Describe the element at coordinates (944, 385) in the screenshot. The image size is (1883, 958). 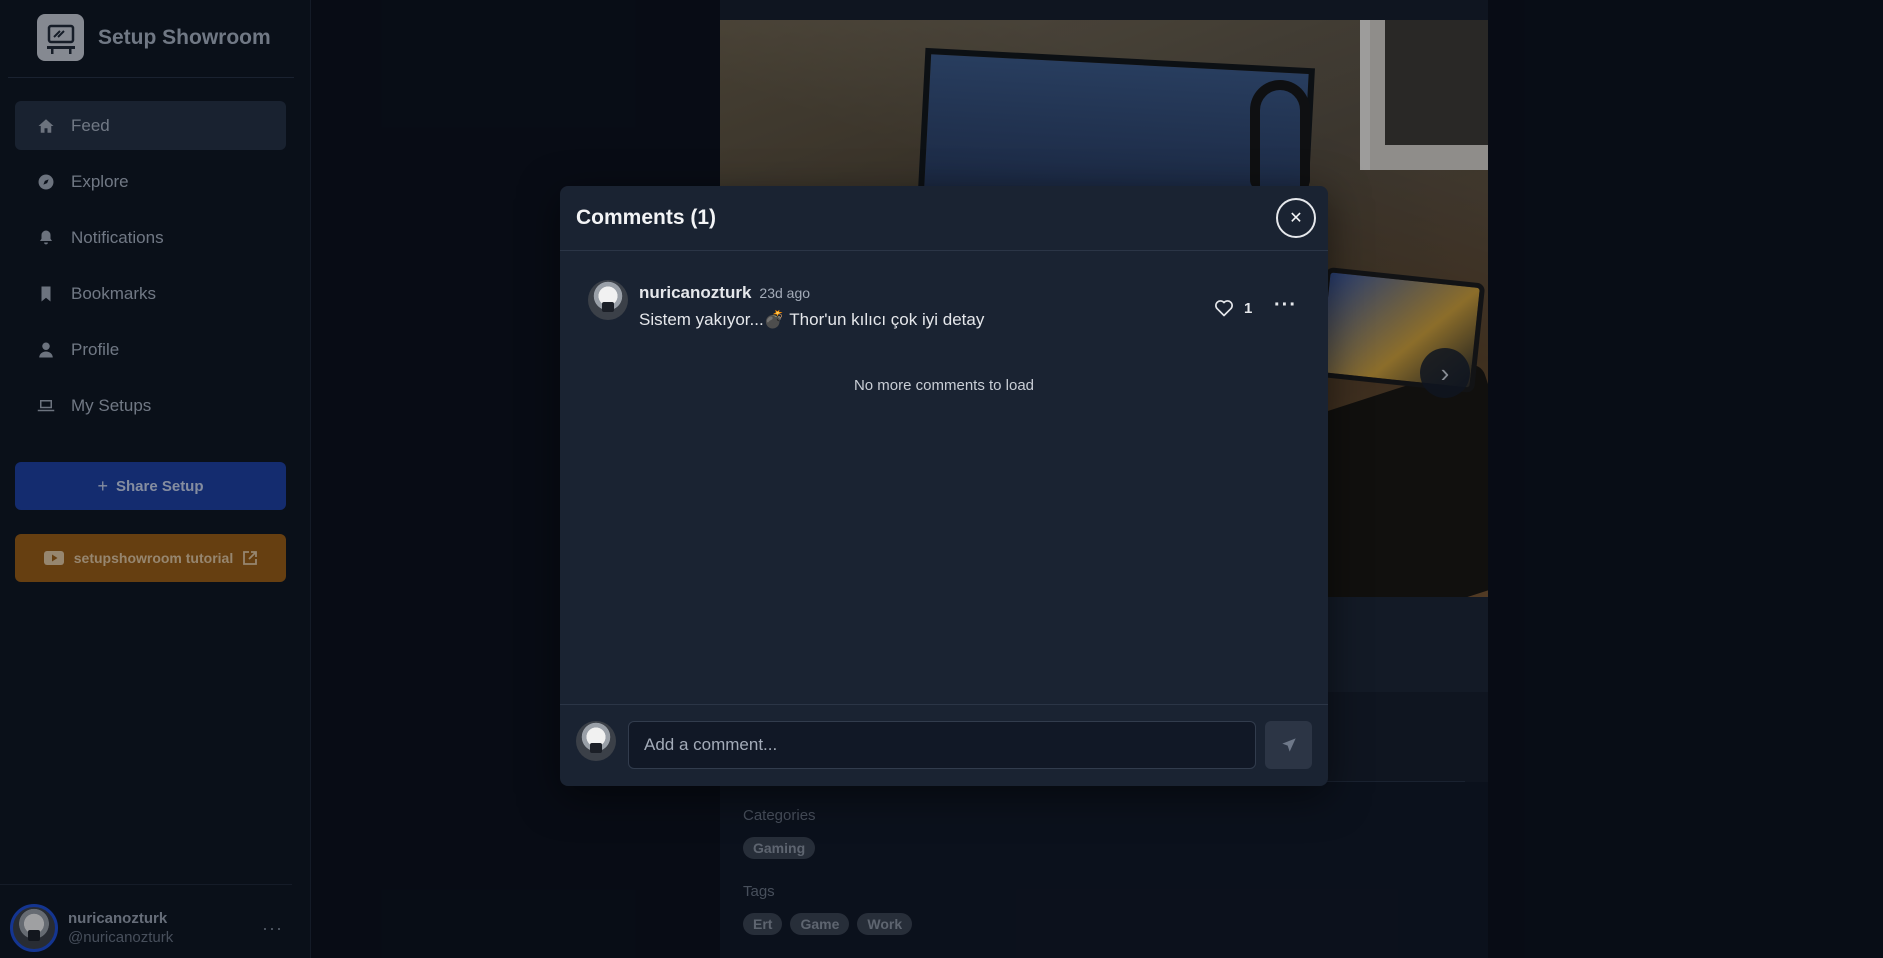
I see `no-more-comments: No more comments to load` at that location.